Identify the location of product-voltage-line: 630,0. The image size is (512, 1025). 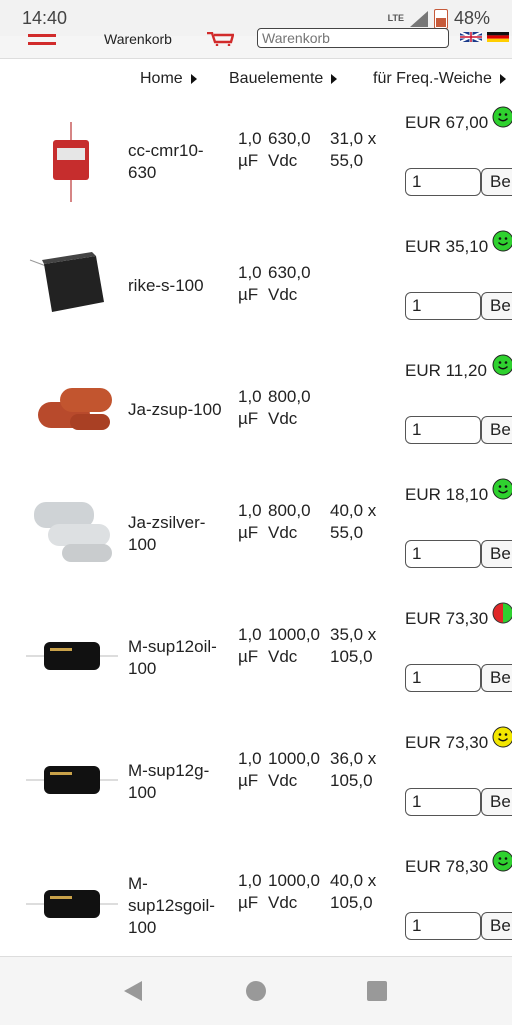
(289, 272).